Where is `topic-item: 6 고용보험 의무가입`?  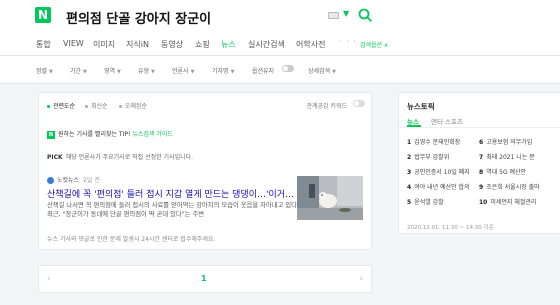 topic-item: 6 고용보험 의무가입 is located at coordinates (519, 141).